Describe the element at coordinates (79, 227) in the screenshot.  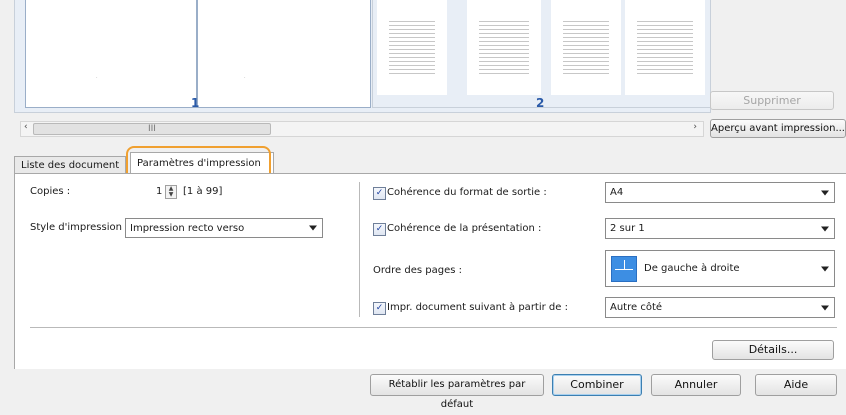
I see `print-style-label: Style d'impression :` at that location.